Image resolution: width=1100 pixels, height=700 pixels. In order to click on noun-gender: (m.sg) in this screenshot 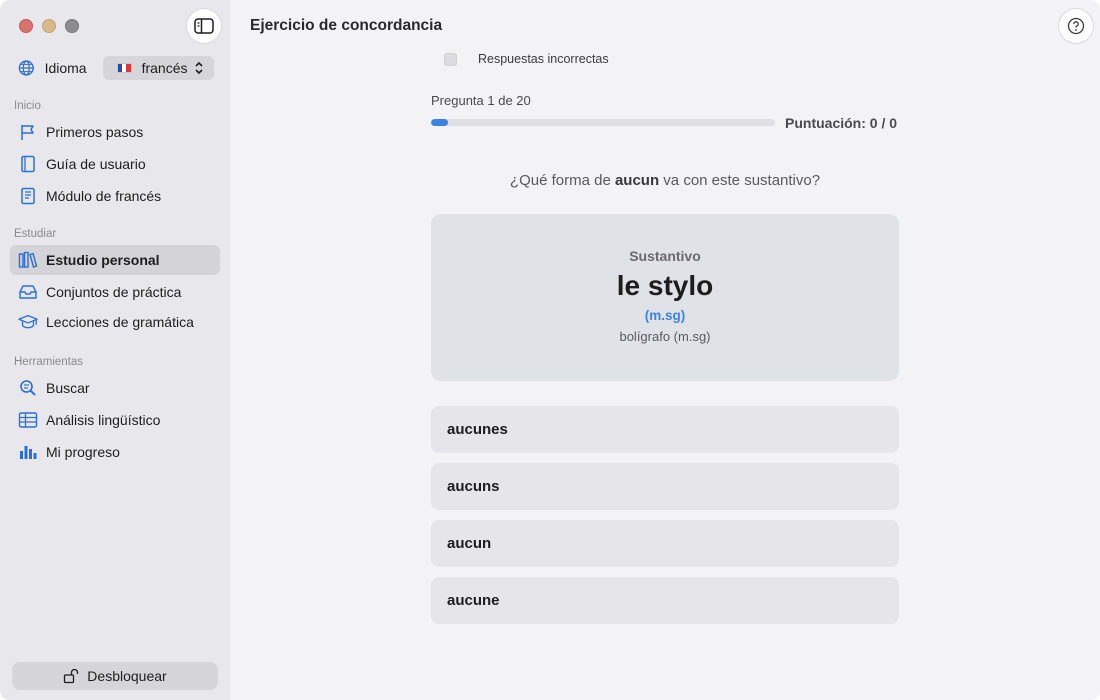, I will do `click(665, 315)`.